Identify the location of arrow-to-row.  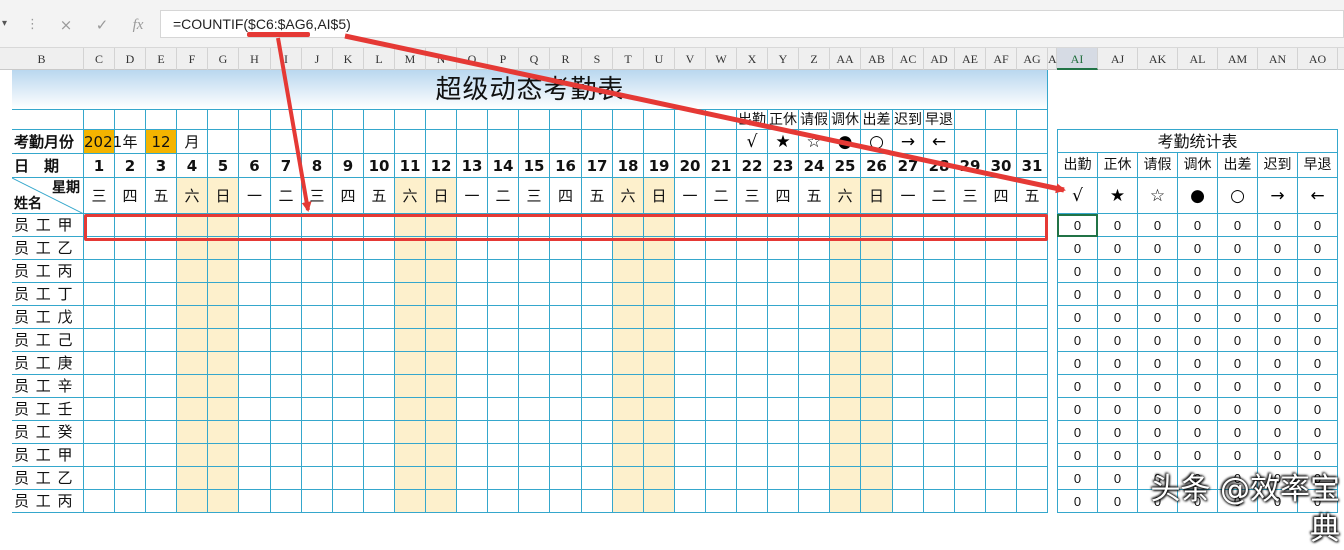
(294, 124).